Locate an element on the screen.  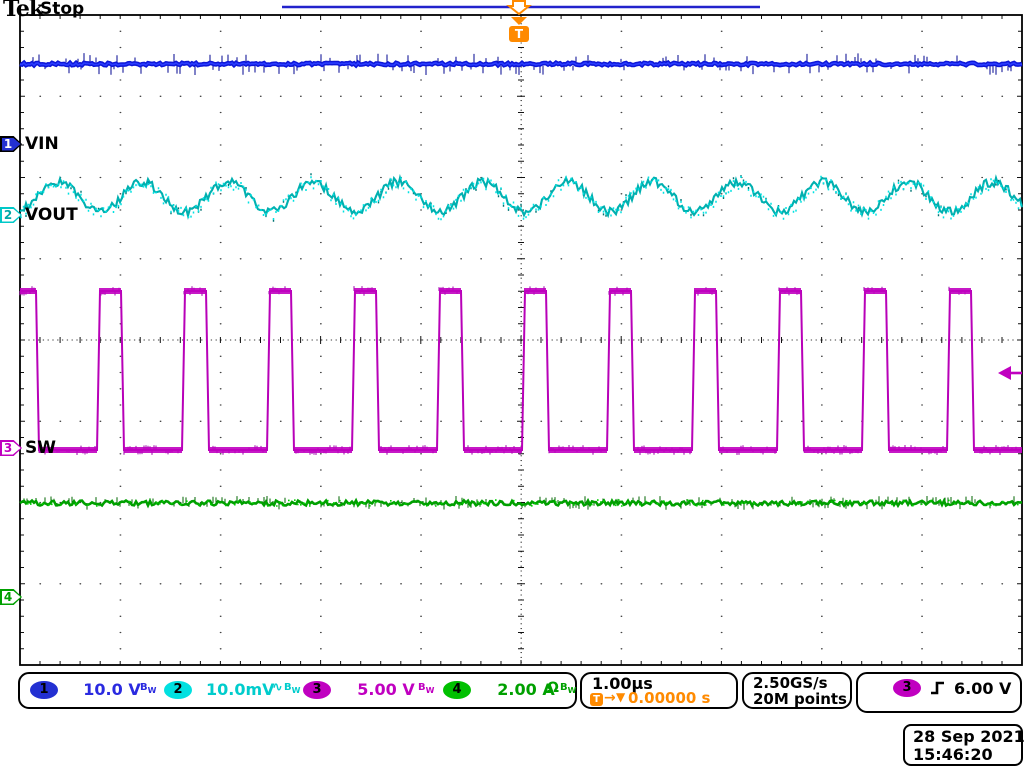
trigger-box: 3 6.00 V is located at coordinates (939, 692).